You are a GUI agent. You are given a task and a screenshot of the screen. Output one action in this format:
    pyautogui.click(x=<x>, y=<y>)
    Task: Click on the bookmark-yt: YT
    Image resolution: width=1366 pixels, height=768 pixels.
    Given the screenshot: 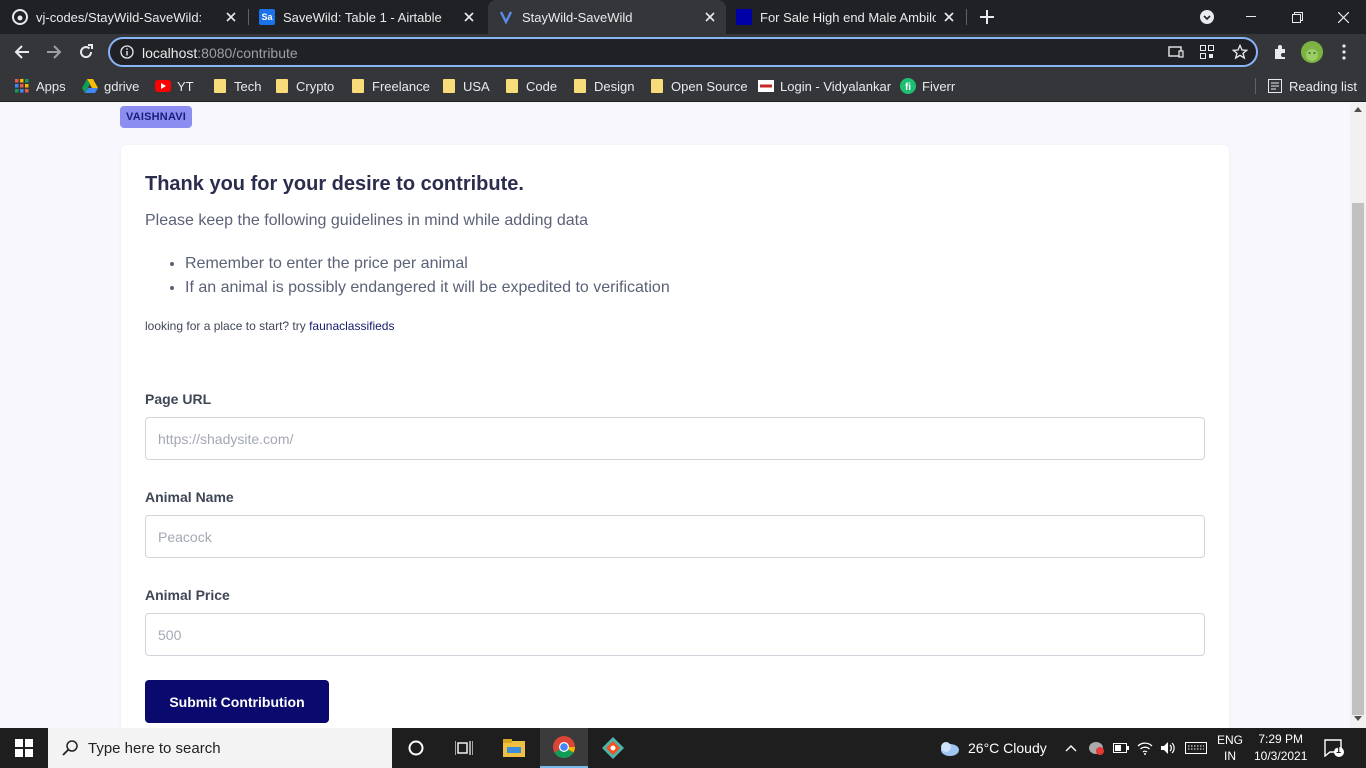 What is the action you would take?
    pyautogui.click(x=174, y=86)
    